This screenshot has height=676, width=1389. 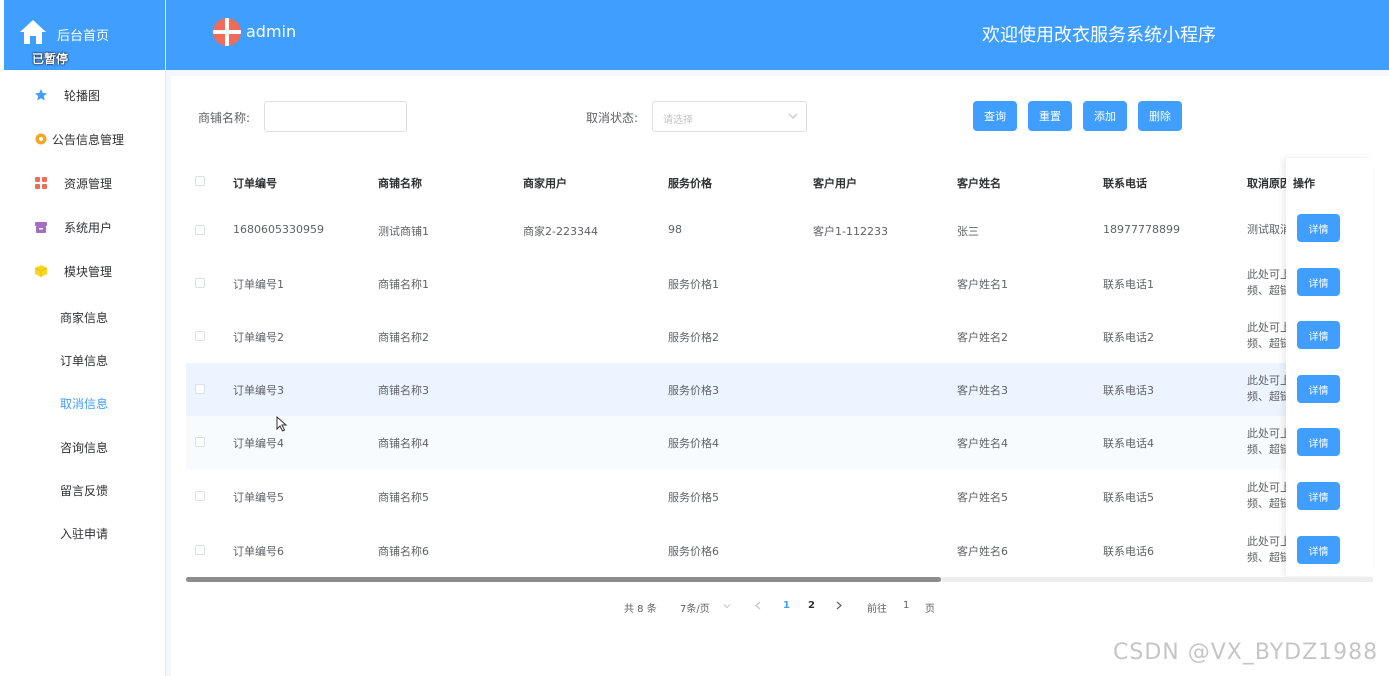 What do you see at coordinates (690, 183) in the screenshot?
I see `col-header: 服务价格` at bounding box center [690, 183].